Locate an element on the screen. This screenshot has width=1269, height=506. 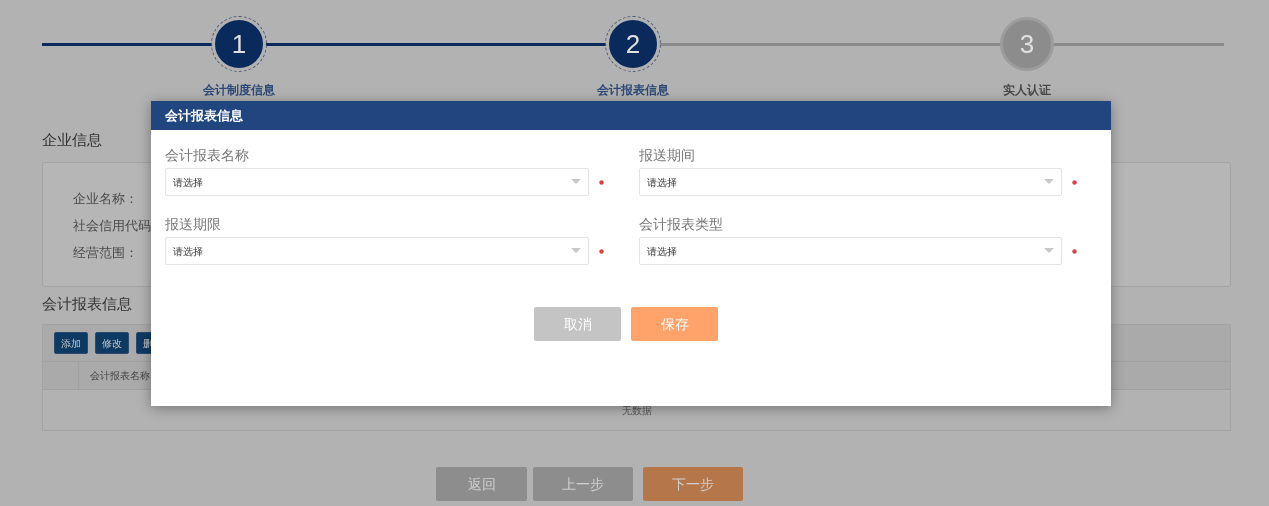
field-label: 报送期间 is located at coordinates (666, 155).